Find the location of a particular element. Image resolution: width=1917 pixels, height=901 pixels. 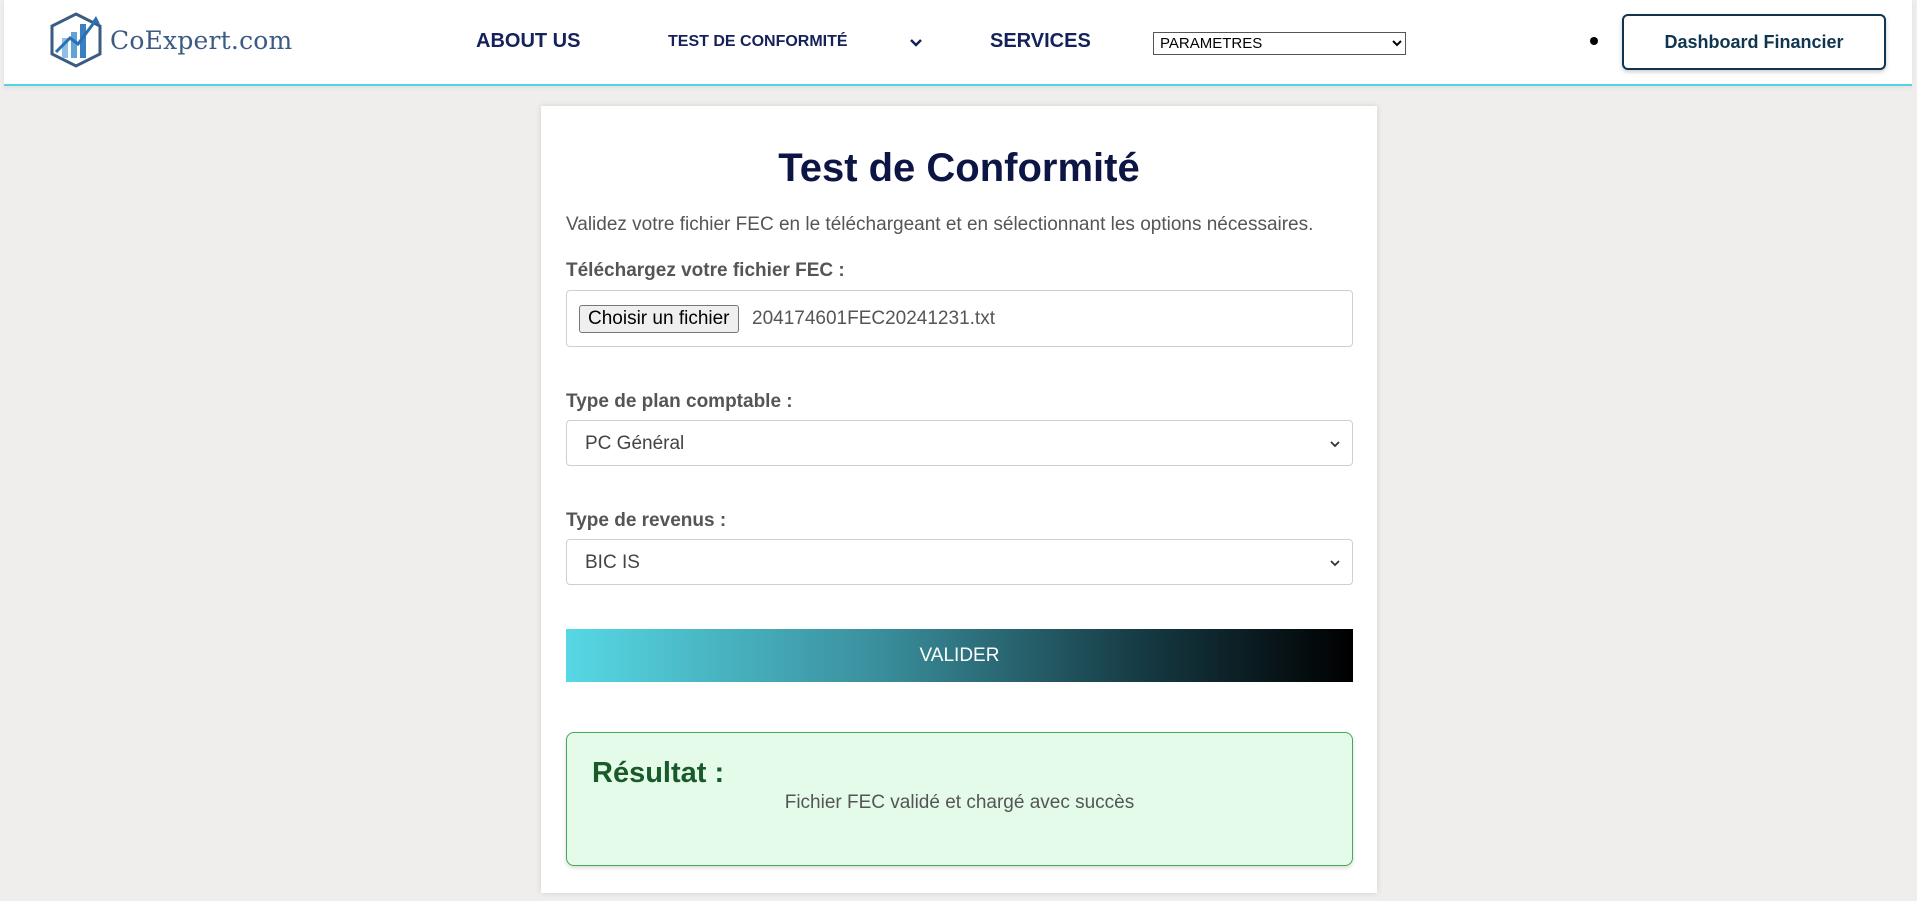

list-bullet is located at coordinates (1594, 41).